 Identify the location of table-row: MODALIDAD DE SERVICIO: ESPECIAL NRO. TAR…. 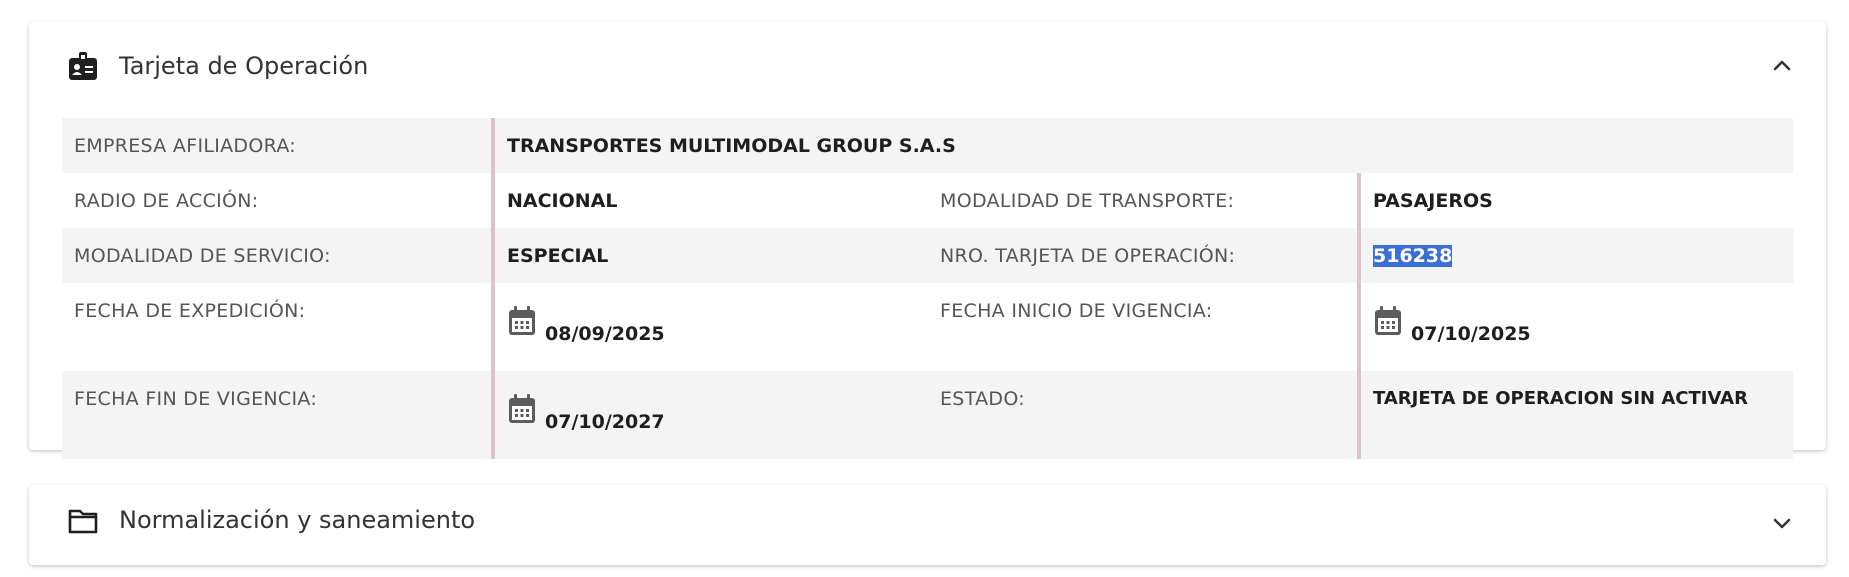
(928, 255).